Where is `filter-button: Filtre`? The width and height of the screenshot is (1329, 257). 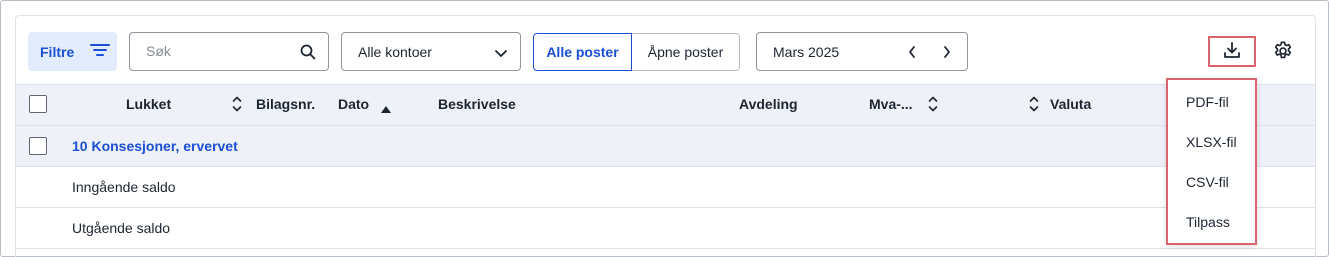
filter-button: Filtre is located at coordinates (72, 51).